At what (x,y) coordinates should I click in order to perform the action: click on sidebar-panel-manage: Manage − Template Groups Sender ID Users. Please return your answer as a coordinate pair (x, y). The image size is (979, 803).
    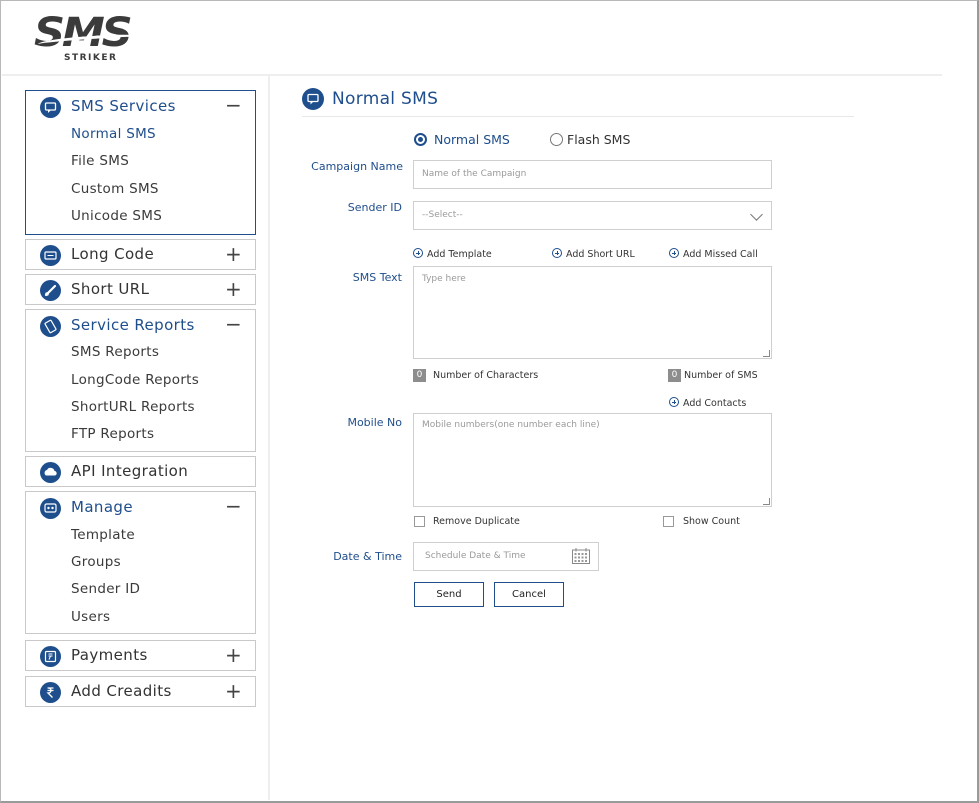
    Looking at the image, I should click on (140, 562).